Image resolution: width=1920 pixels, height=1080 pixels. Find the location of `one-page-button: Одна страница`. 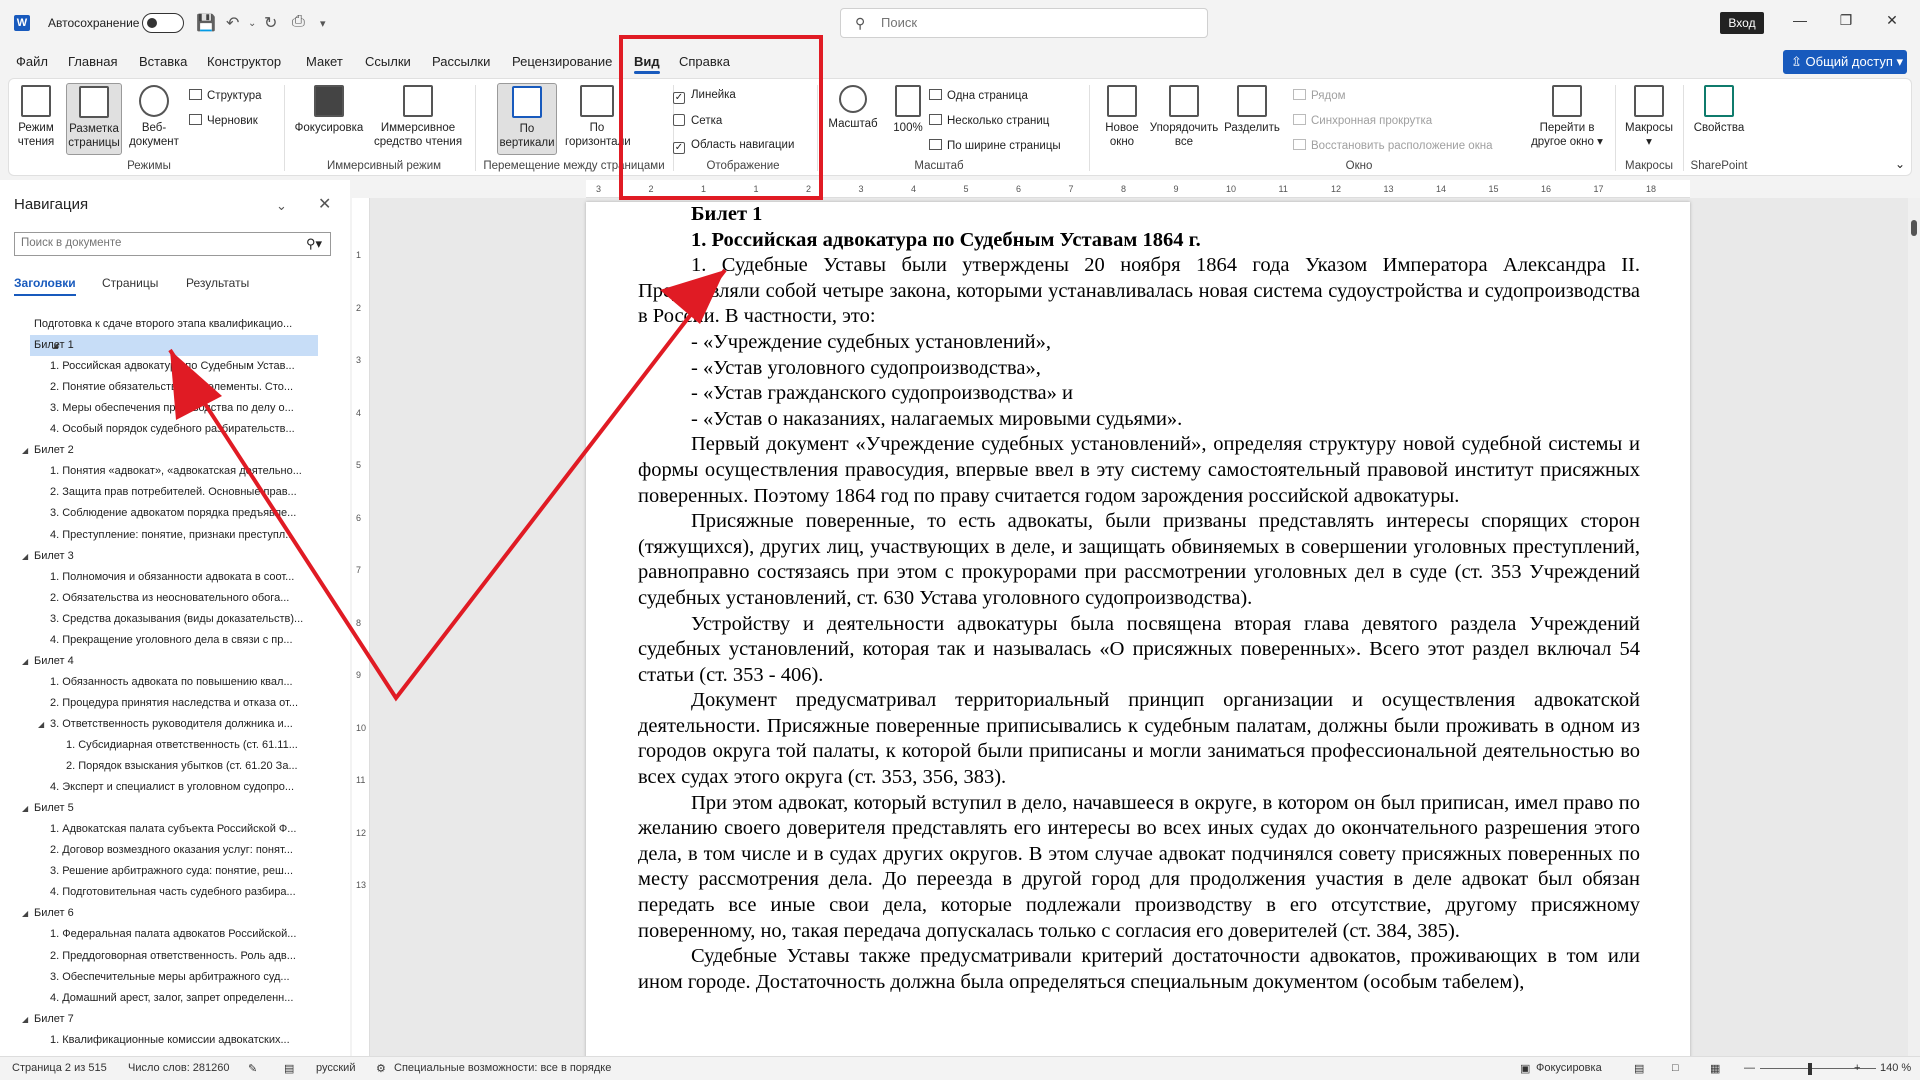

one-page-button: Одна страница is located at coordinates (978, 95).